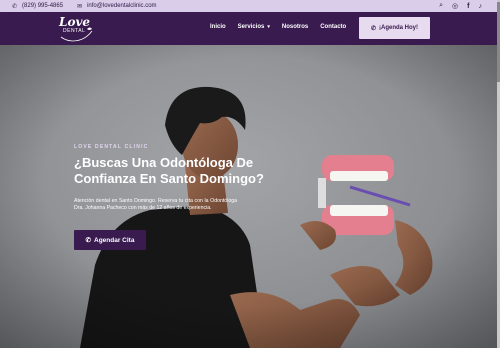 The width and height of the screenshot is (500, 348). I want to click on nav-item-inicio: Inicio, so click(218, 27).